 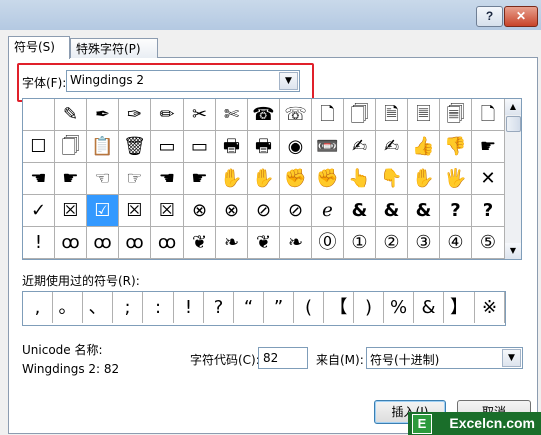 What do you see at coordinates (488, 179) in the screenshot?
I see `symbol-cell: ✕` at bounding box center [488, 179].